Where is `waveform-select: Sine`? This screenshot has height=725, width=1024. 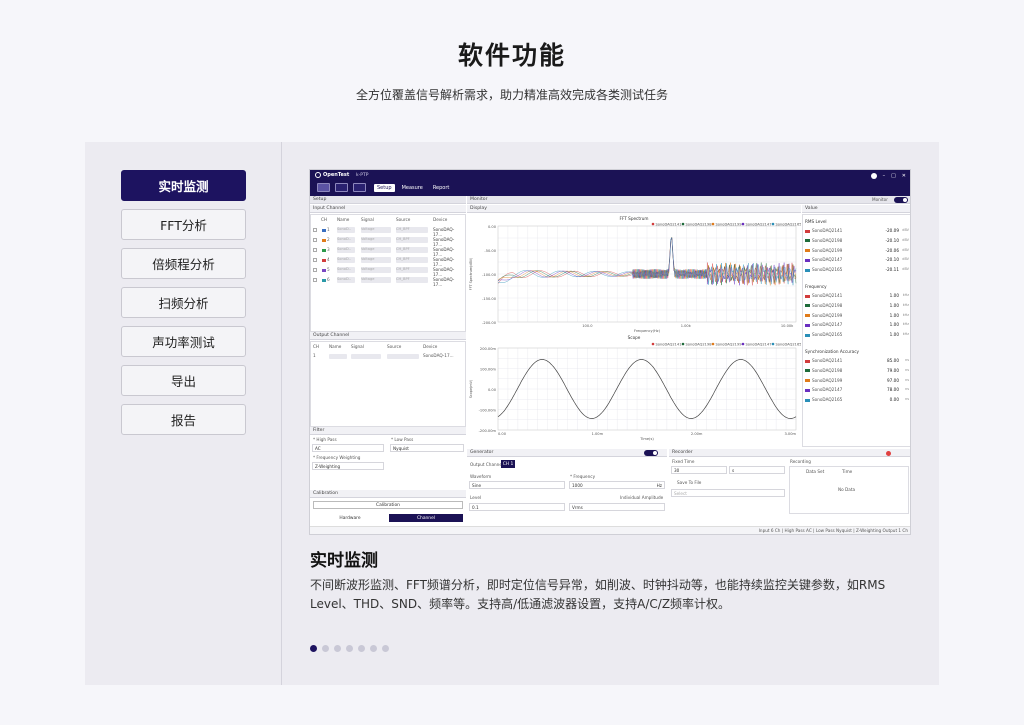 waveform-select: Sine is located at coordinates (517, 485).